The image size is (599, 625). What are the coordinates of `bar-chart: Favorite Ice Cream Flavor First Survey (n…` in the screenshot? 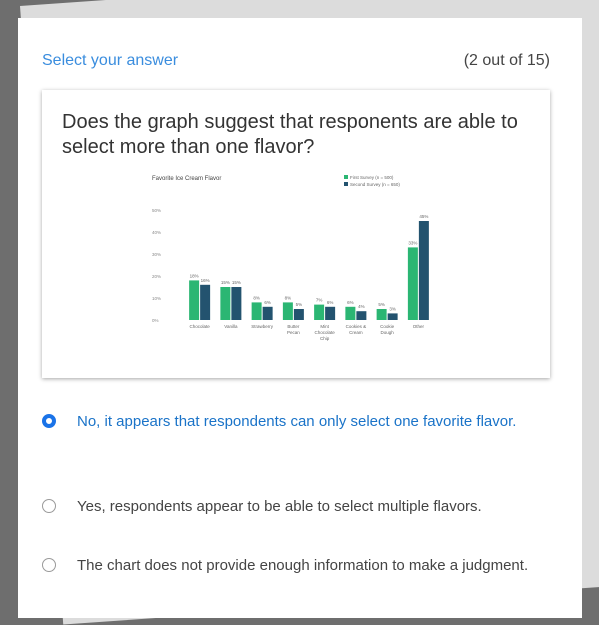 It's located at (290, 258).